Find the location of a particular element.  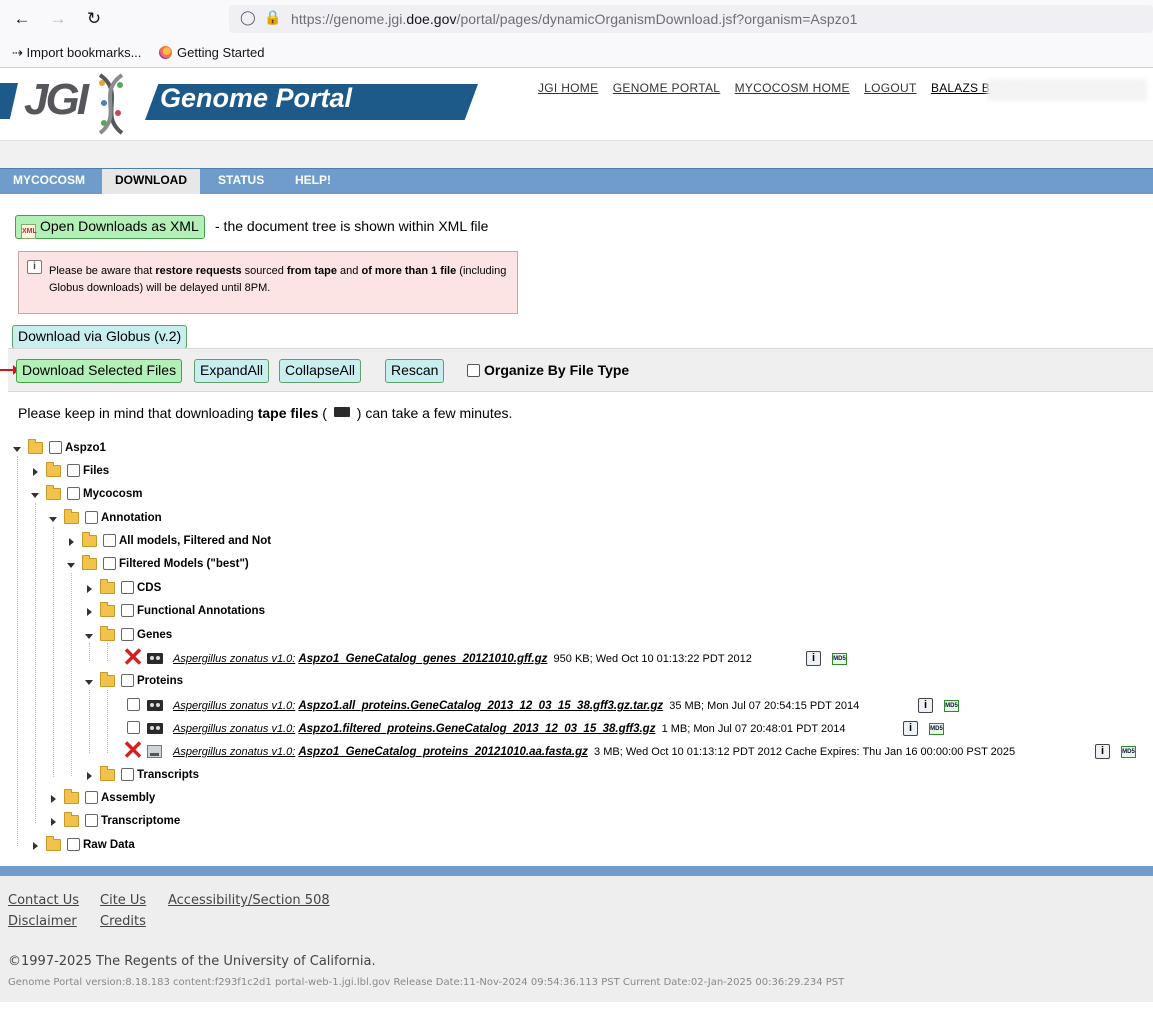

expand-all-button: ExpandAll is located at coordinates (232, 371).